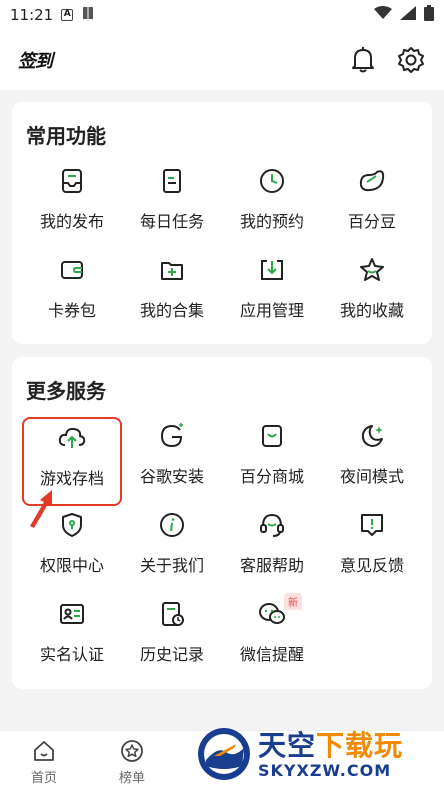 The image size is (444, 789). Describe the element at coordinates (72, 614) in the screenshot. I see `id-card-icon` at that location.